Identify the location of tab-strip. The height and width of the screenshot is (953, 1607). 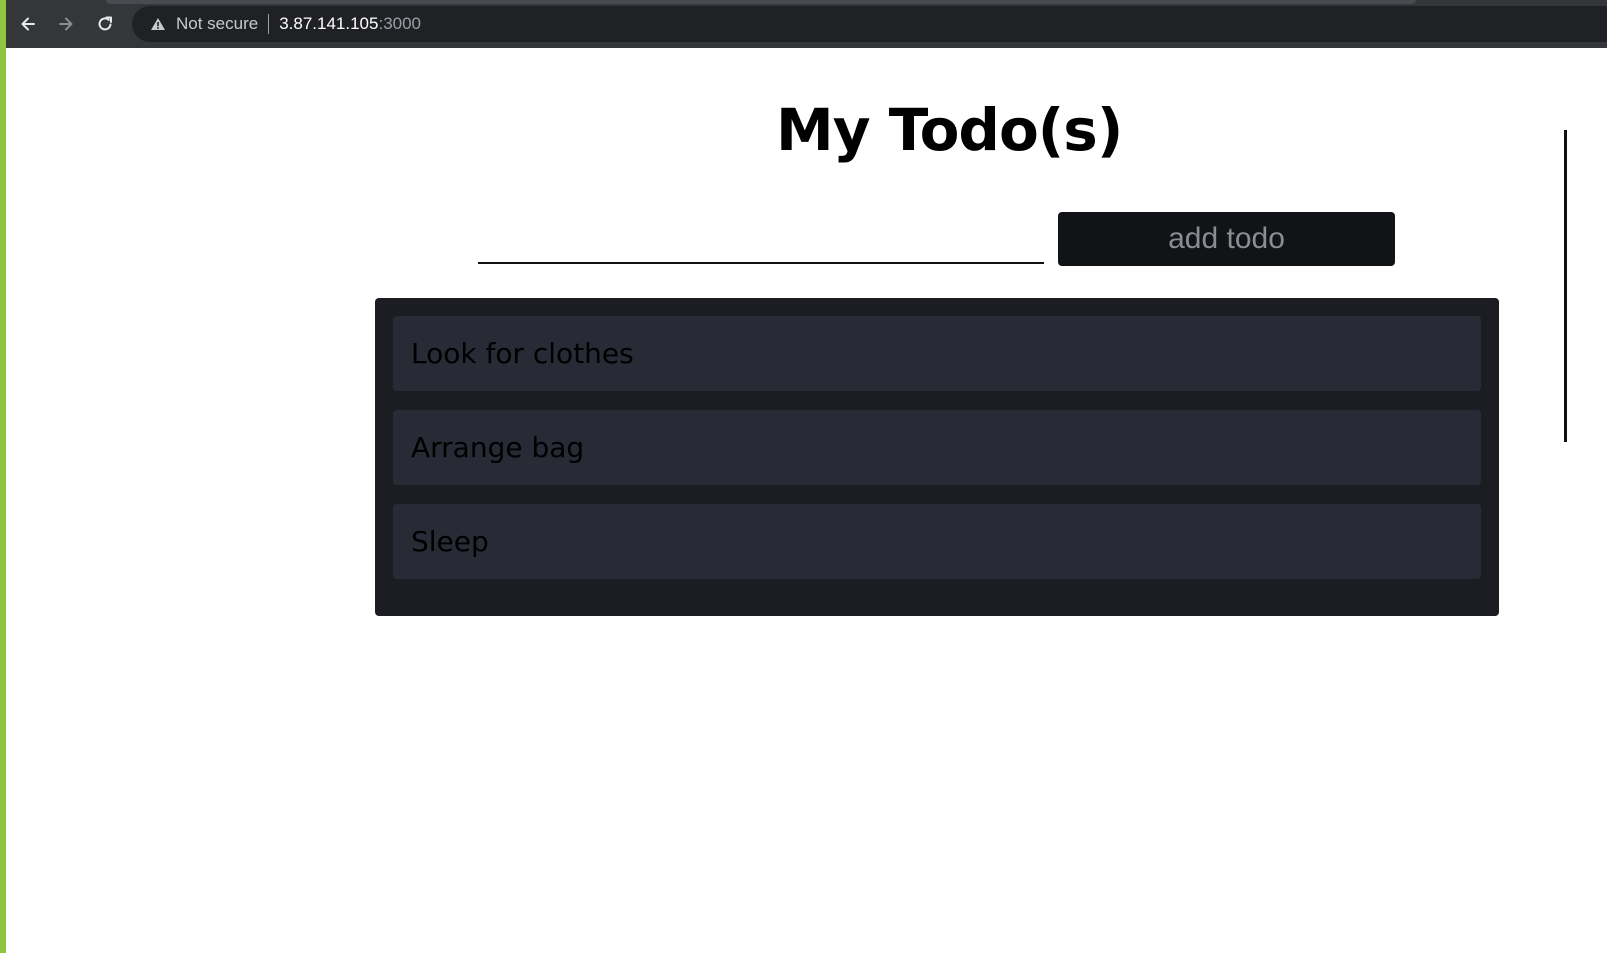
(761, 2).